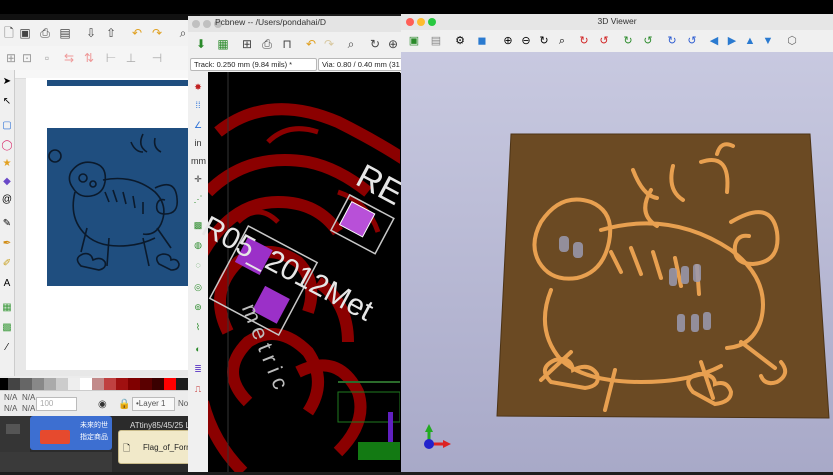 The height and width of the screenshot is (475, 833). Describe the element at coordinates (27, 58) in the screenshot. I see `snap-nodes-icon: ⊡` at that location.